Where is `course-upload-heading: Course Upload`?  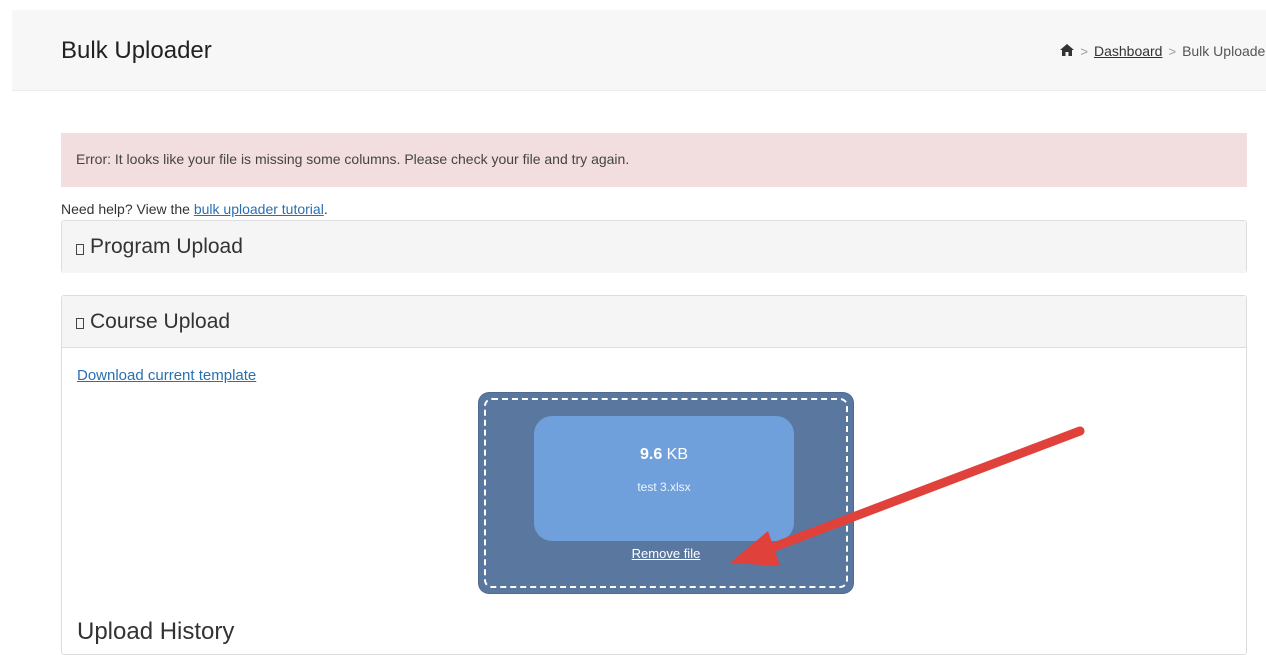 course-upload-heading: Course Upload is located at coordinates (654, 322).